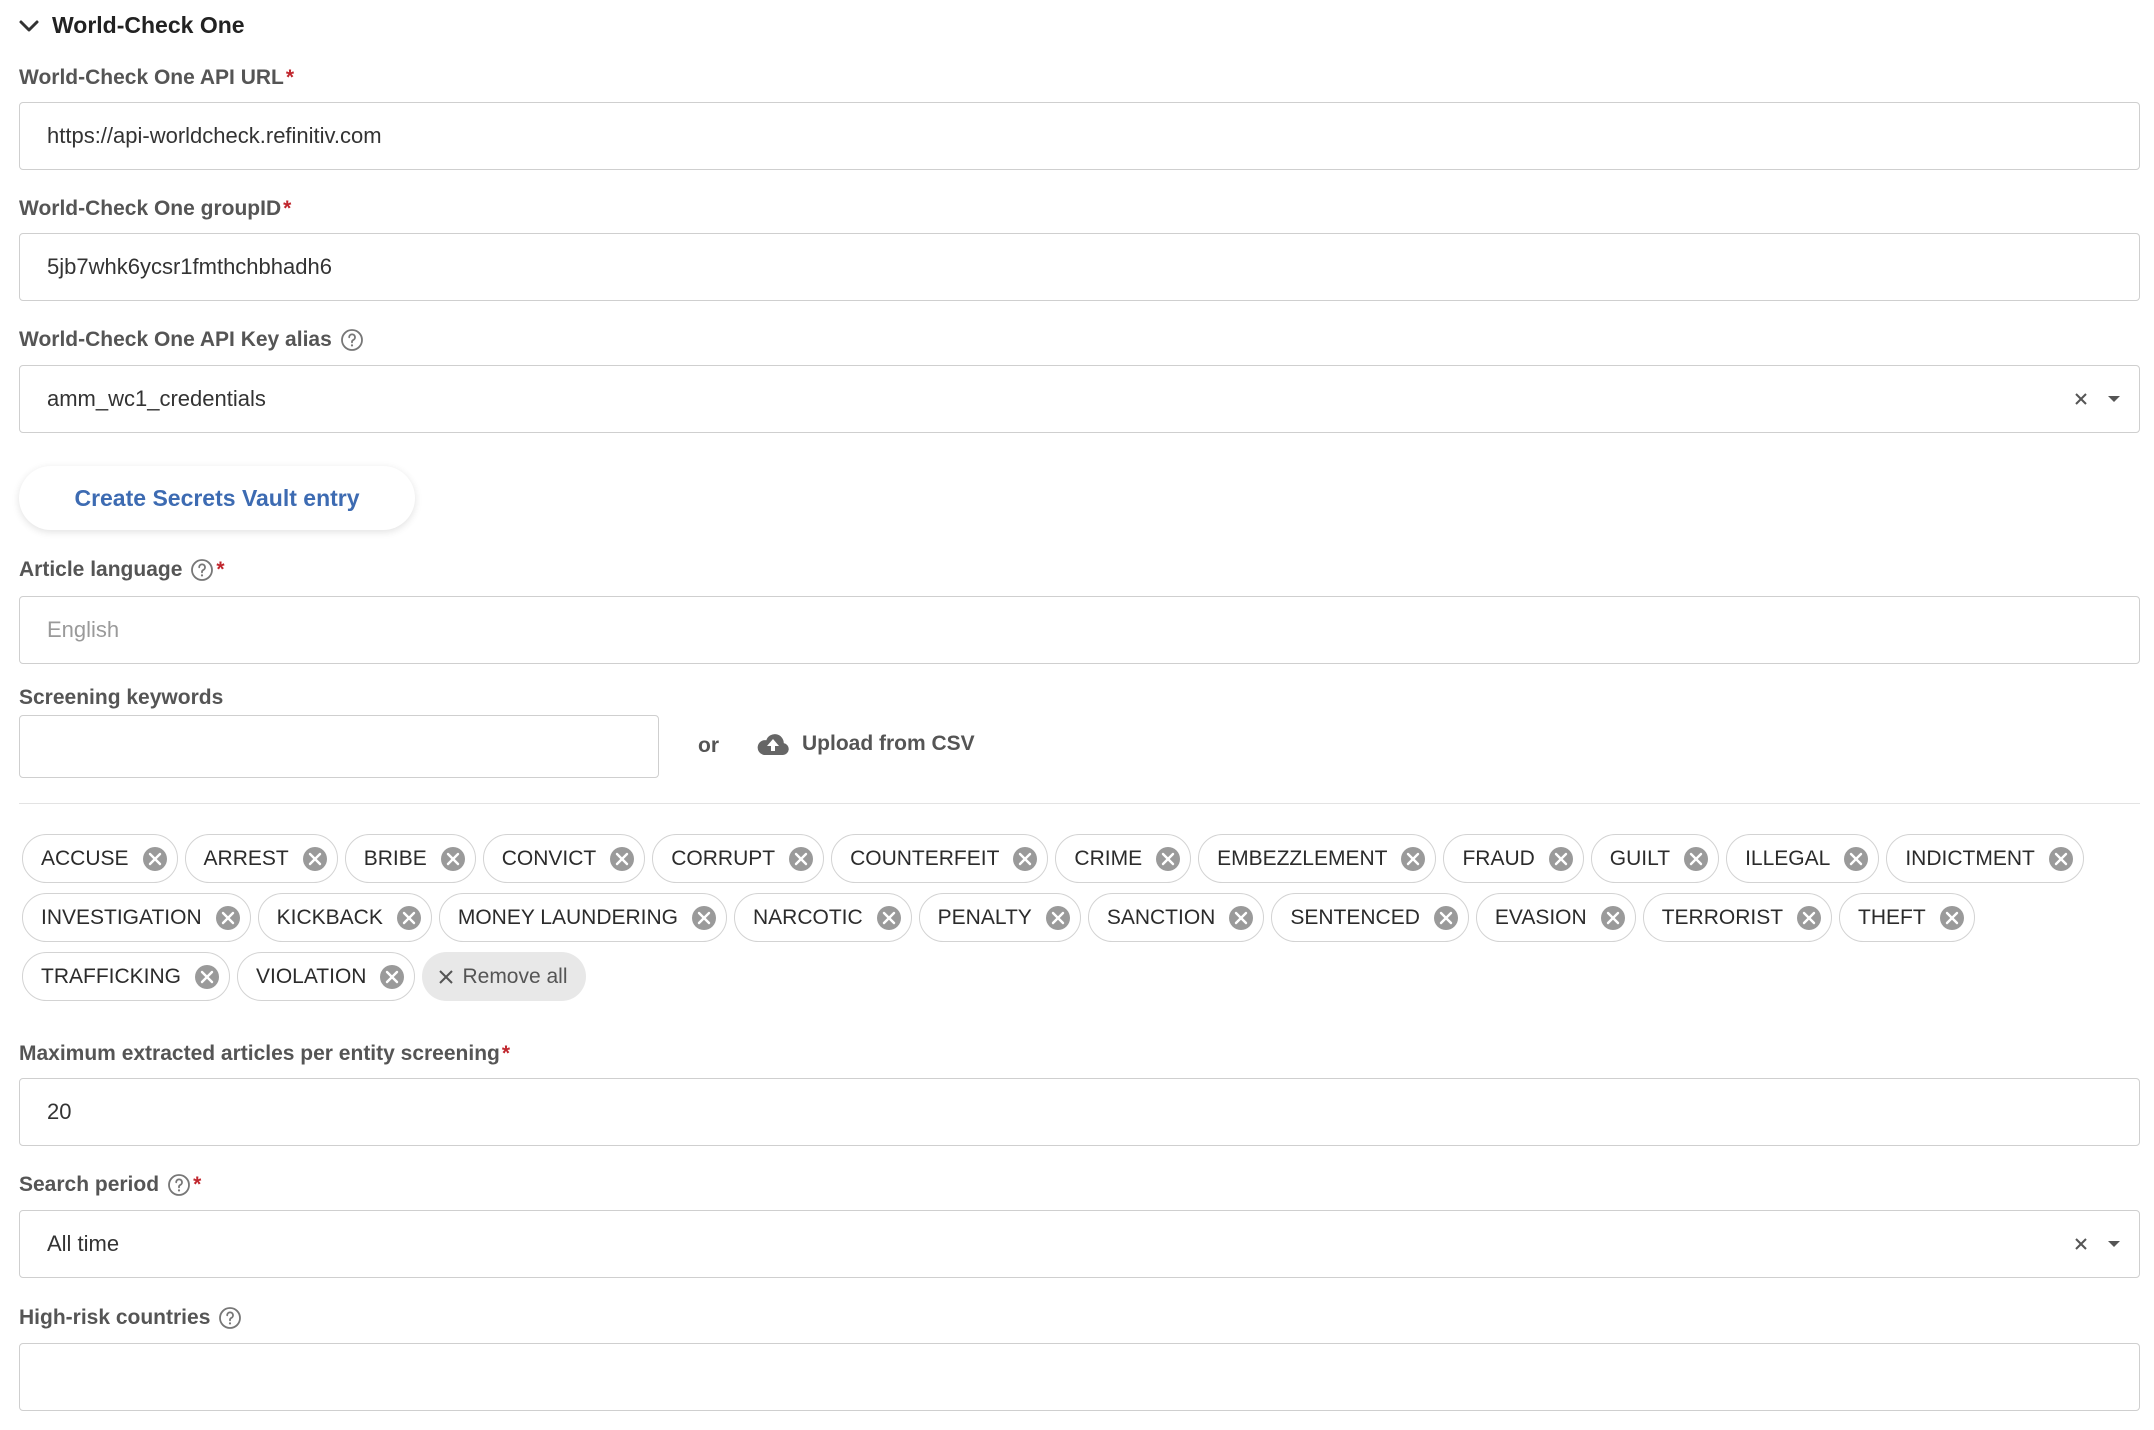 Image resolution: width=2154 pixels, height=1430 pixels. Describe the element at coordinates (515, 976) in the screenshot. I see `remove-all-label: Remove all` at that location.